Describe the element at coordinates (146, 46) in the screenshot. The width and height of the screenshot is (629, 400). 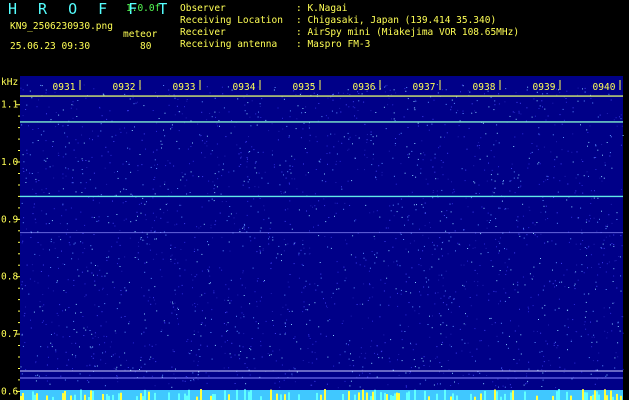
I see `meteor-count: 80` at that location.